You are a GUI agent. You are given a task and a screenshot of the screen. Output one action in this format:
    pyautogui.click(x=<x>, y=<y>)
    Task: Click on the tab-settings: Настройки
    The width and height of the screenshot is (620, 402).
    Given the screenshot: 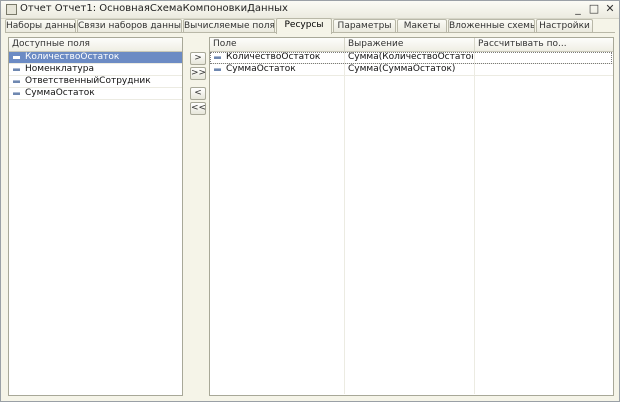 What is the action you would take?
    pyautogui.click(x=564, y=26)
    